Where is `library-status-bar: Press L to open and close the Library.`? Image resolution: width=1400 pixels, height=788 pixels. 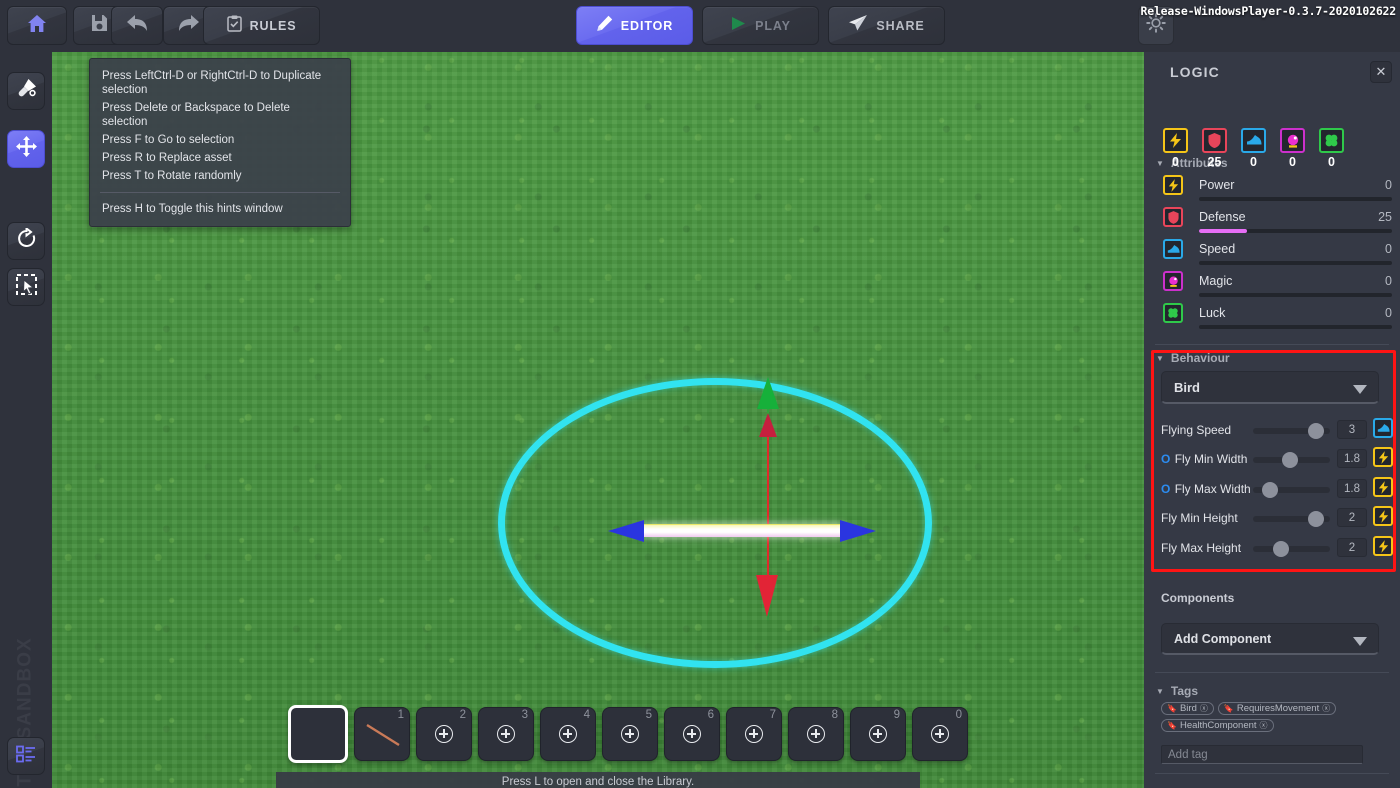 library-status-bar: Press L to open and close the Library. is located at coordinates (598, 780).